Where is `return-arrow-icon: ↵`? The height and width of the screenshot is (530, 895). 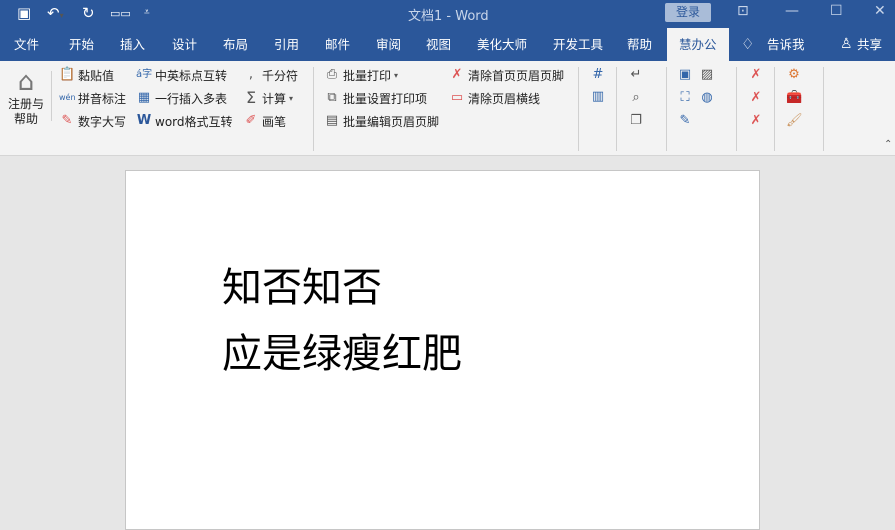
return-arrow-icon: ↵ is located at coordinates (636, 75).